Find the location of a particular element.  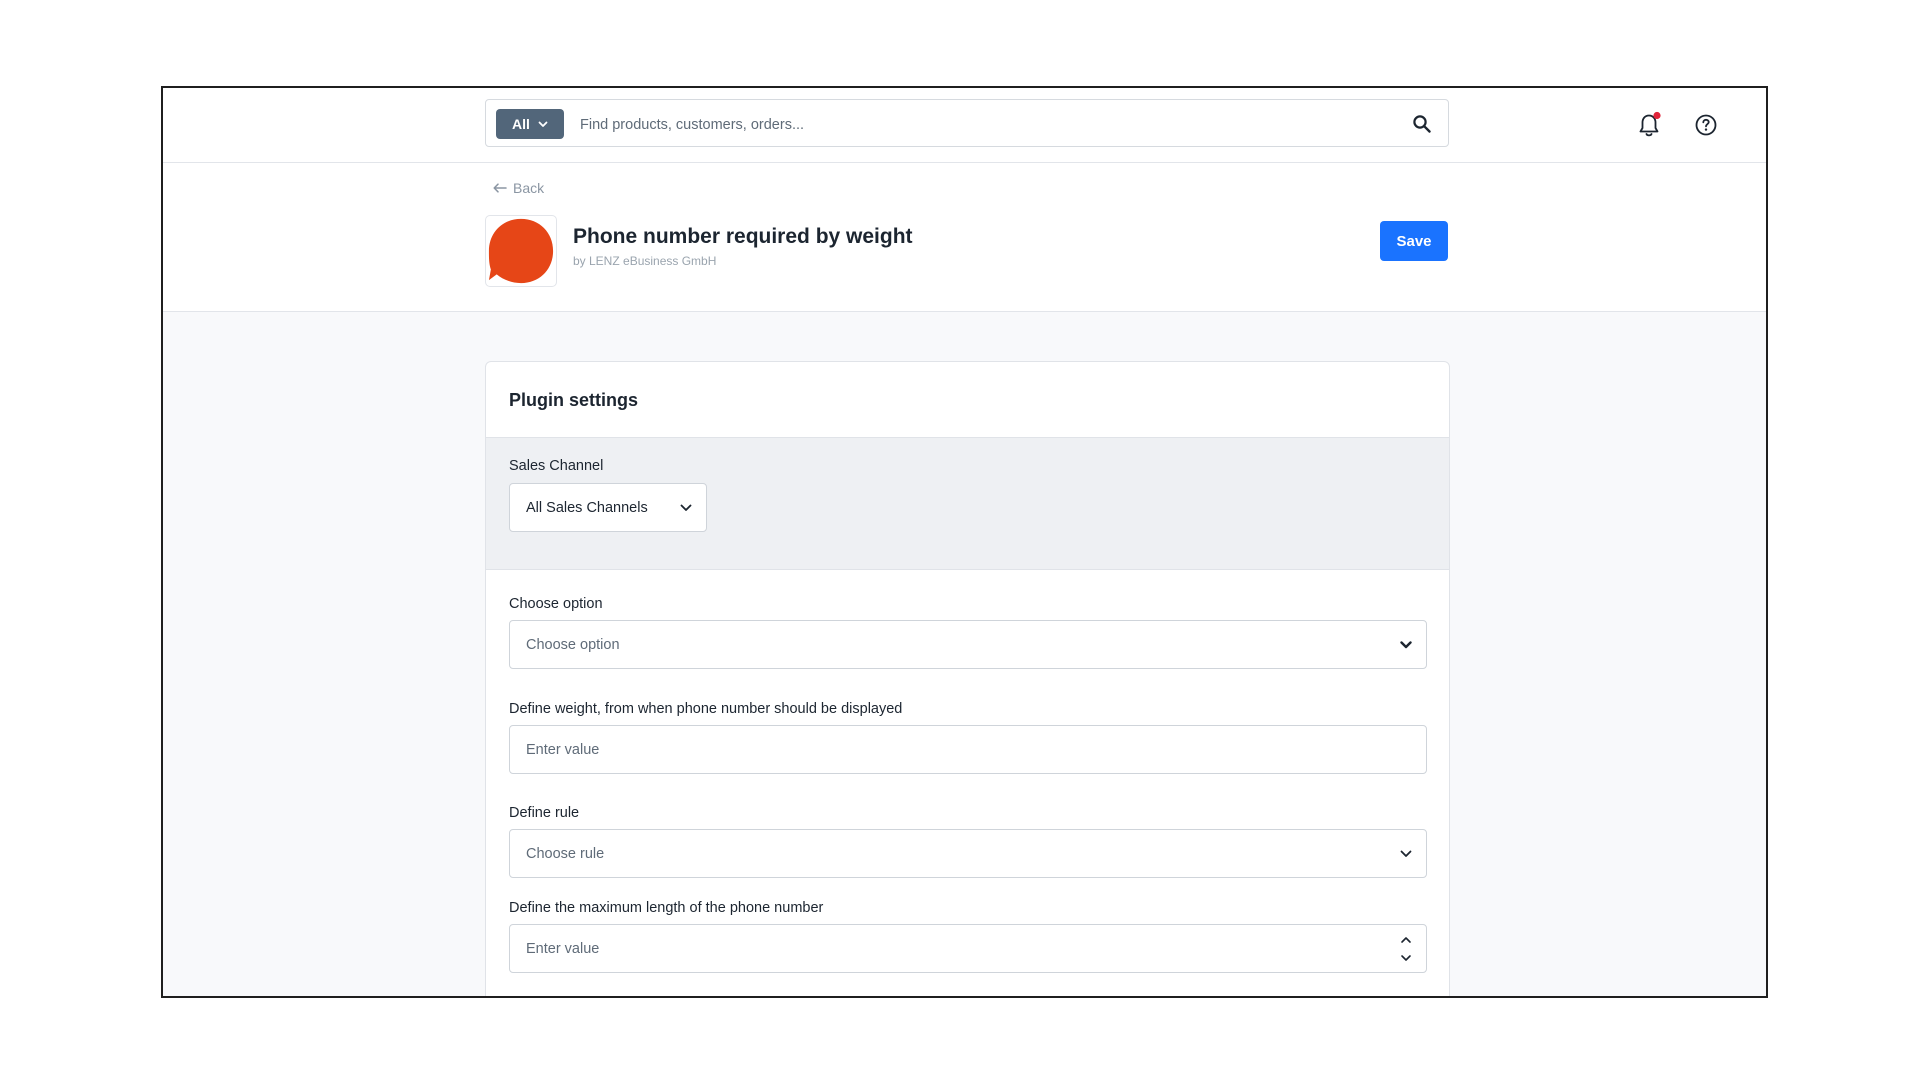

back-label: Back is located at coordinates (529, 188).